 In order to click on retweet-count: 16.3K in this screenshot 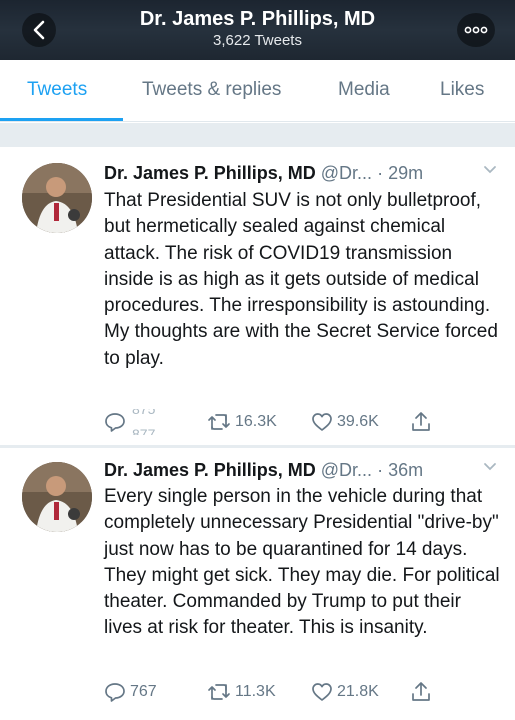, I will do `click(256, 421)`.